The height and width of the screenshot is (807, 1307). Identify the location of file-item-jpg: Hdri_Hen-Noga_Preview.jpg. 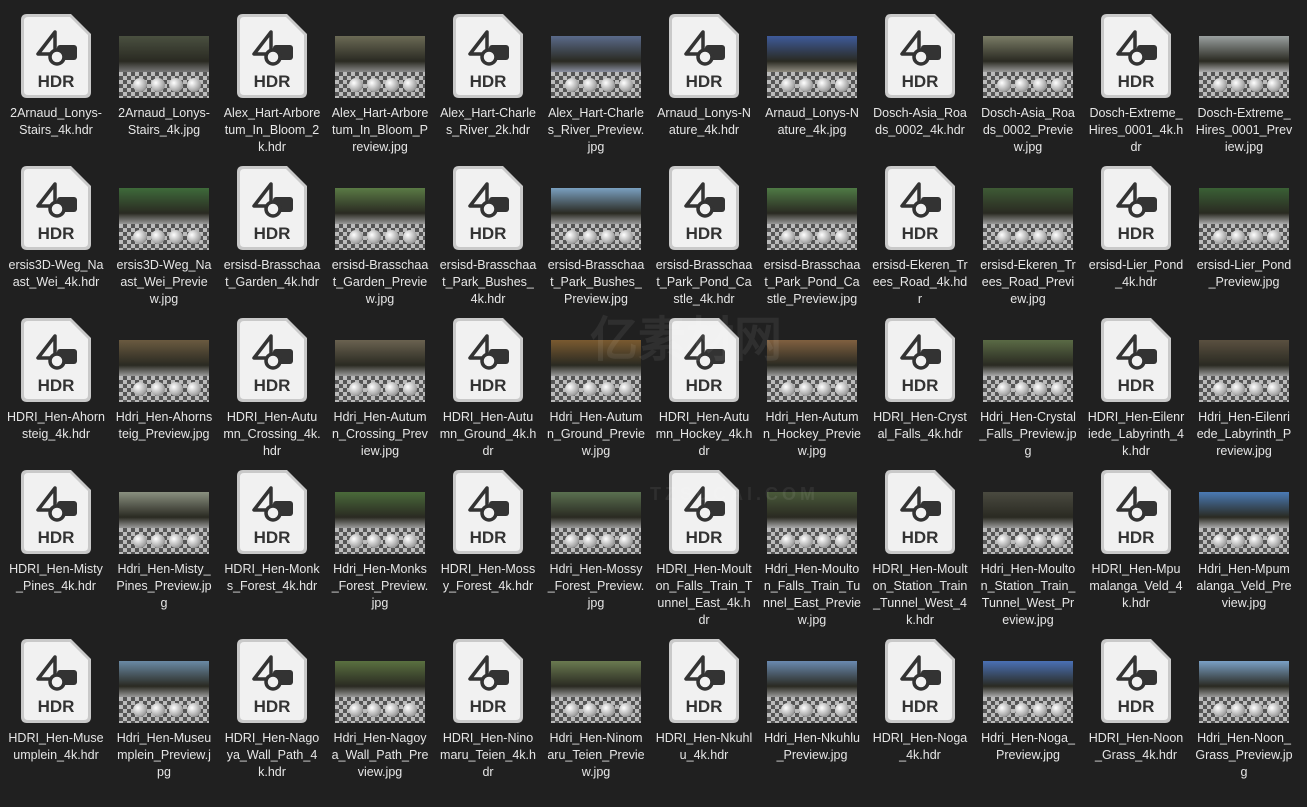
(1028, 711).